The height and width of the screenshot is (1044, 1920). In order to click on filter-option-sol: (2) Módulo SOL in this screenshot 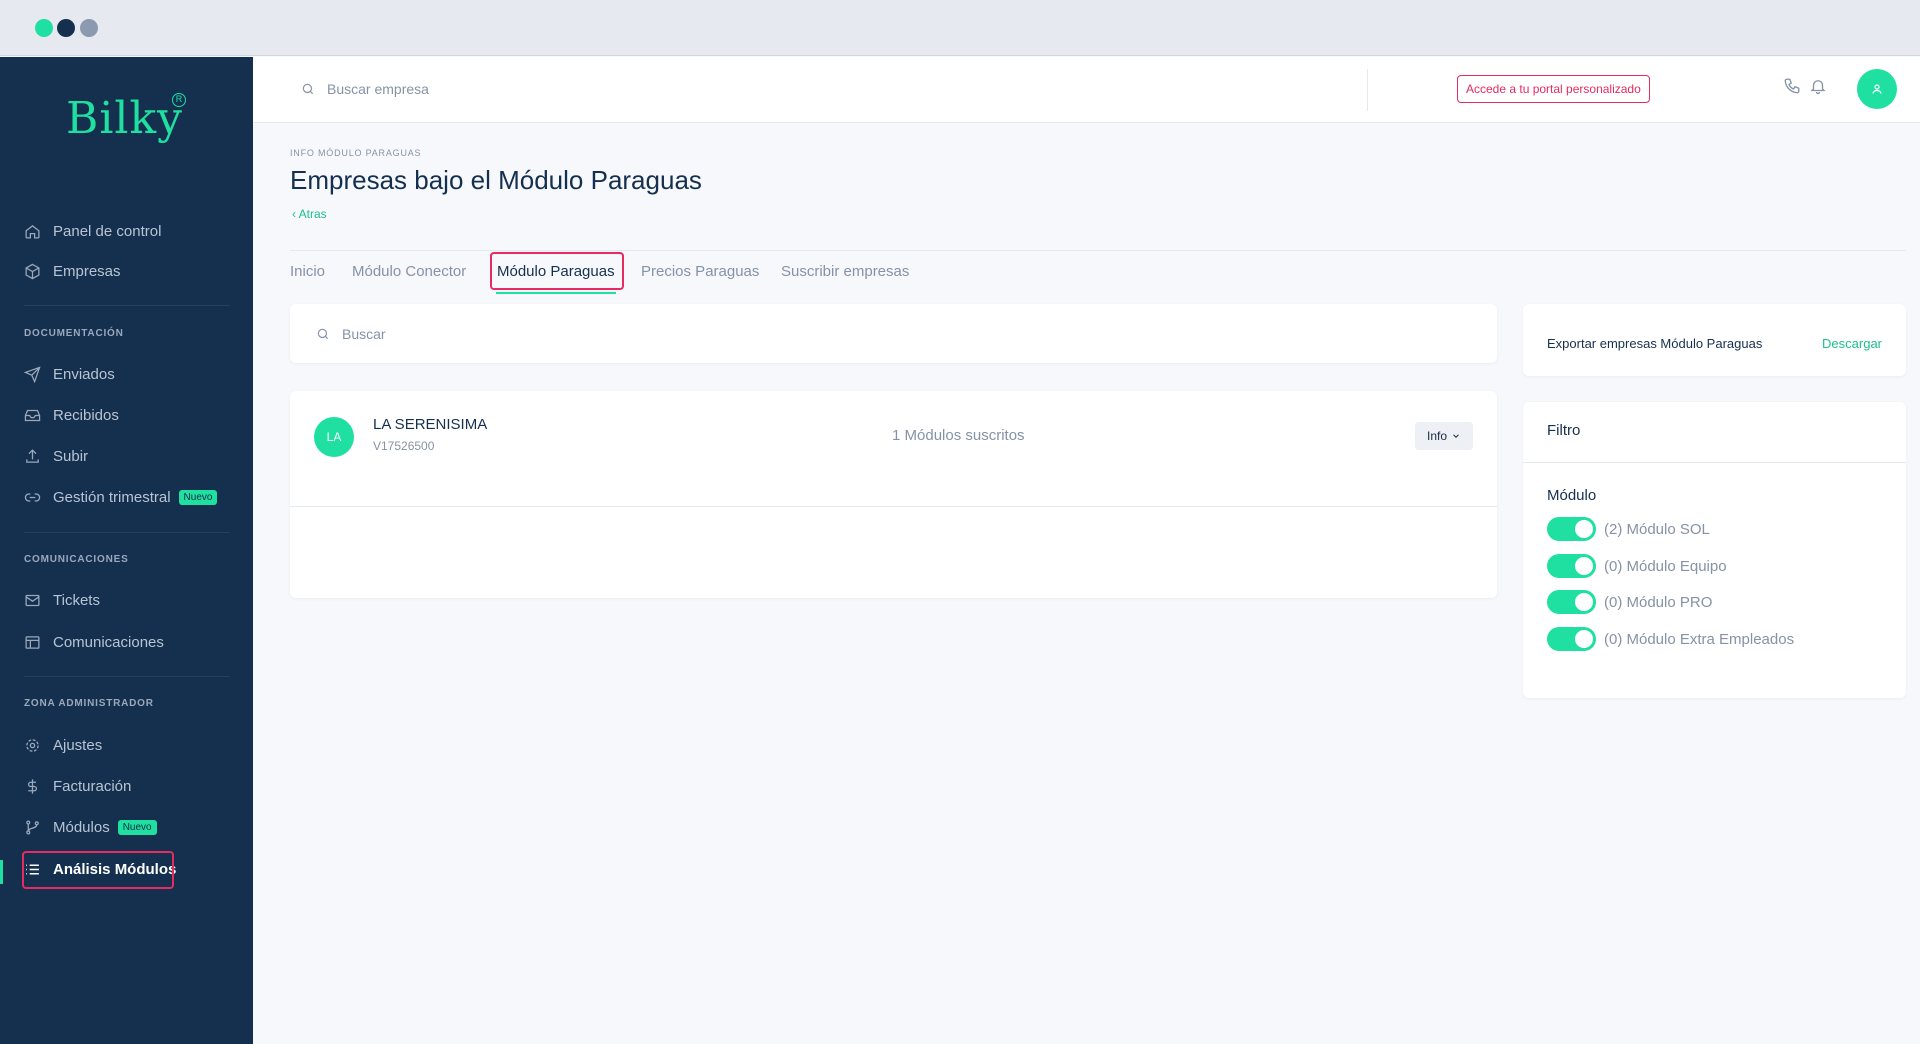, I will do `click(1628, 529)`.